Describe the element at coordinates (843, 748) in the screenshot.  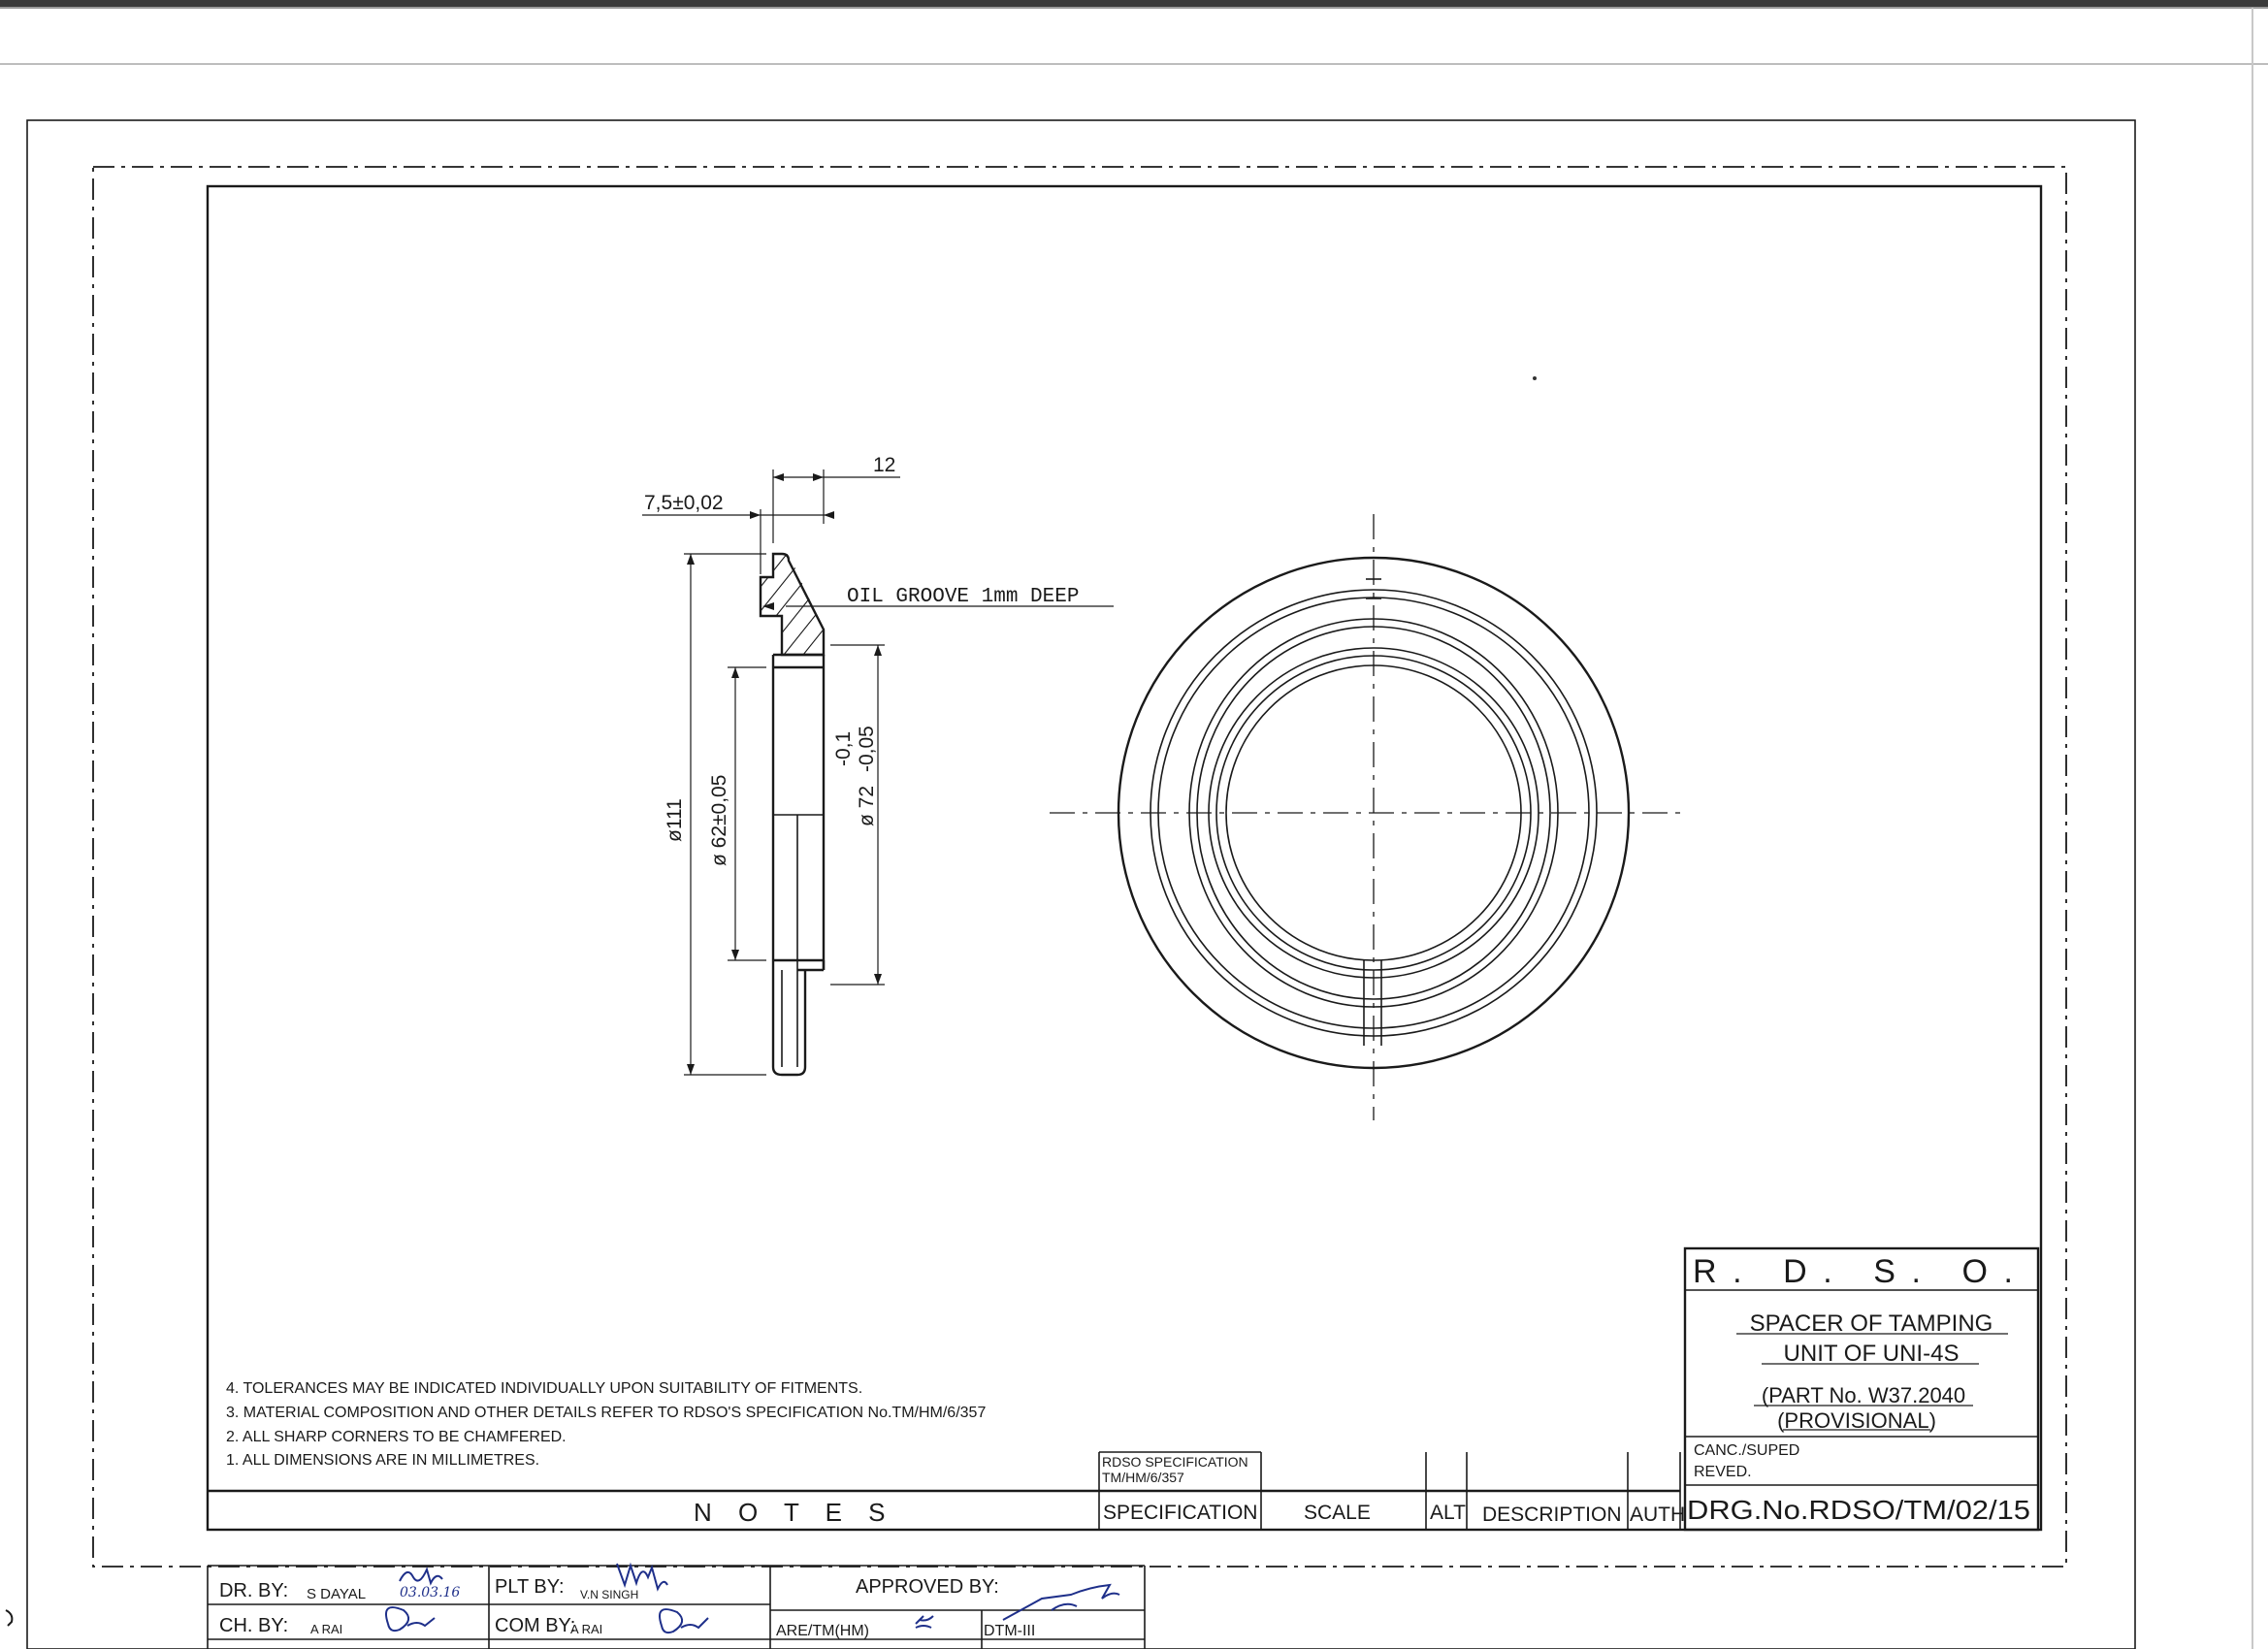
I see `dim-dia-72-tol-upper: -0,1` at that location.